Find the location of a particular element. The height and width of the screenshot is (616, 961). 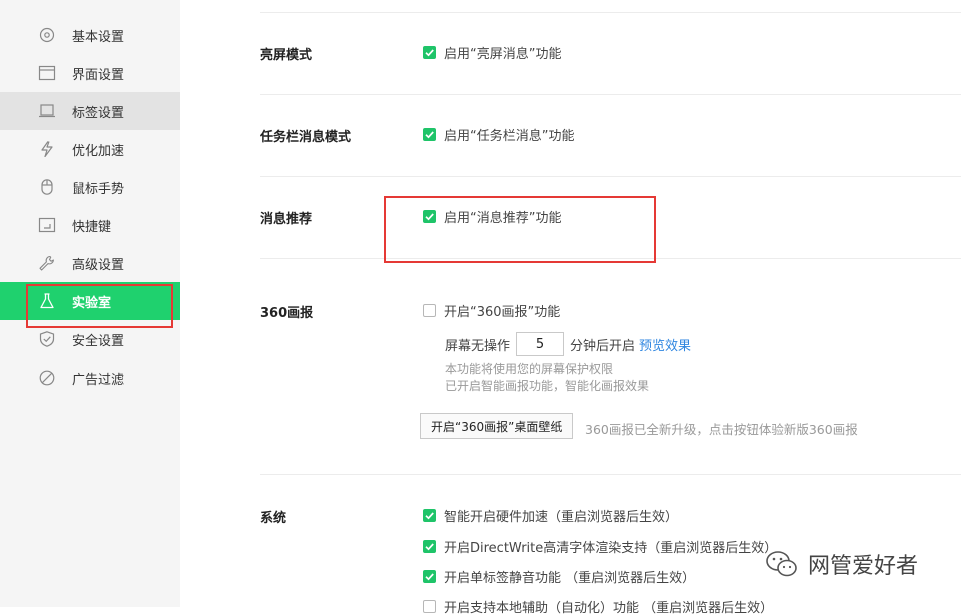

sidebar-item-label: 安全设置 is located at coordinates (98, 341).